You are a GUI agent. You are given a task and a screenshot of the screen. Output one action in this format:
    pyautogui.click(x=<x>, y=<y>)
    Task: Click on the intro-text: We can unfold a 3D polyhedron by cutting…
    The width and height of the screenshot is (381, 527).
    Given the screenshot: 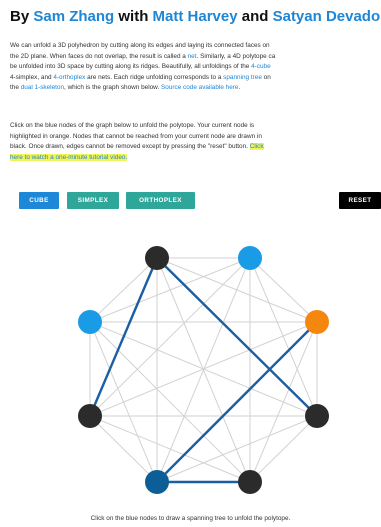 What is the action you would take?
    pyautogui.click(x=140, y=45)
    